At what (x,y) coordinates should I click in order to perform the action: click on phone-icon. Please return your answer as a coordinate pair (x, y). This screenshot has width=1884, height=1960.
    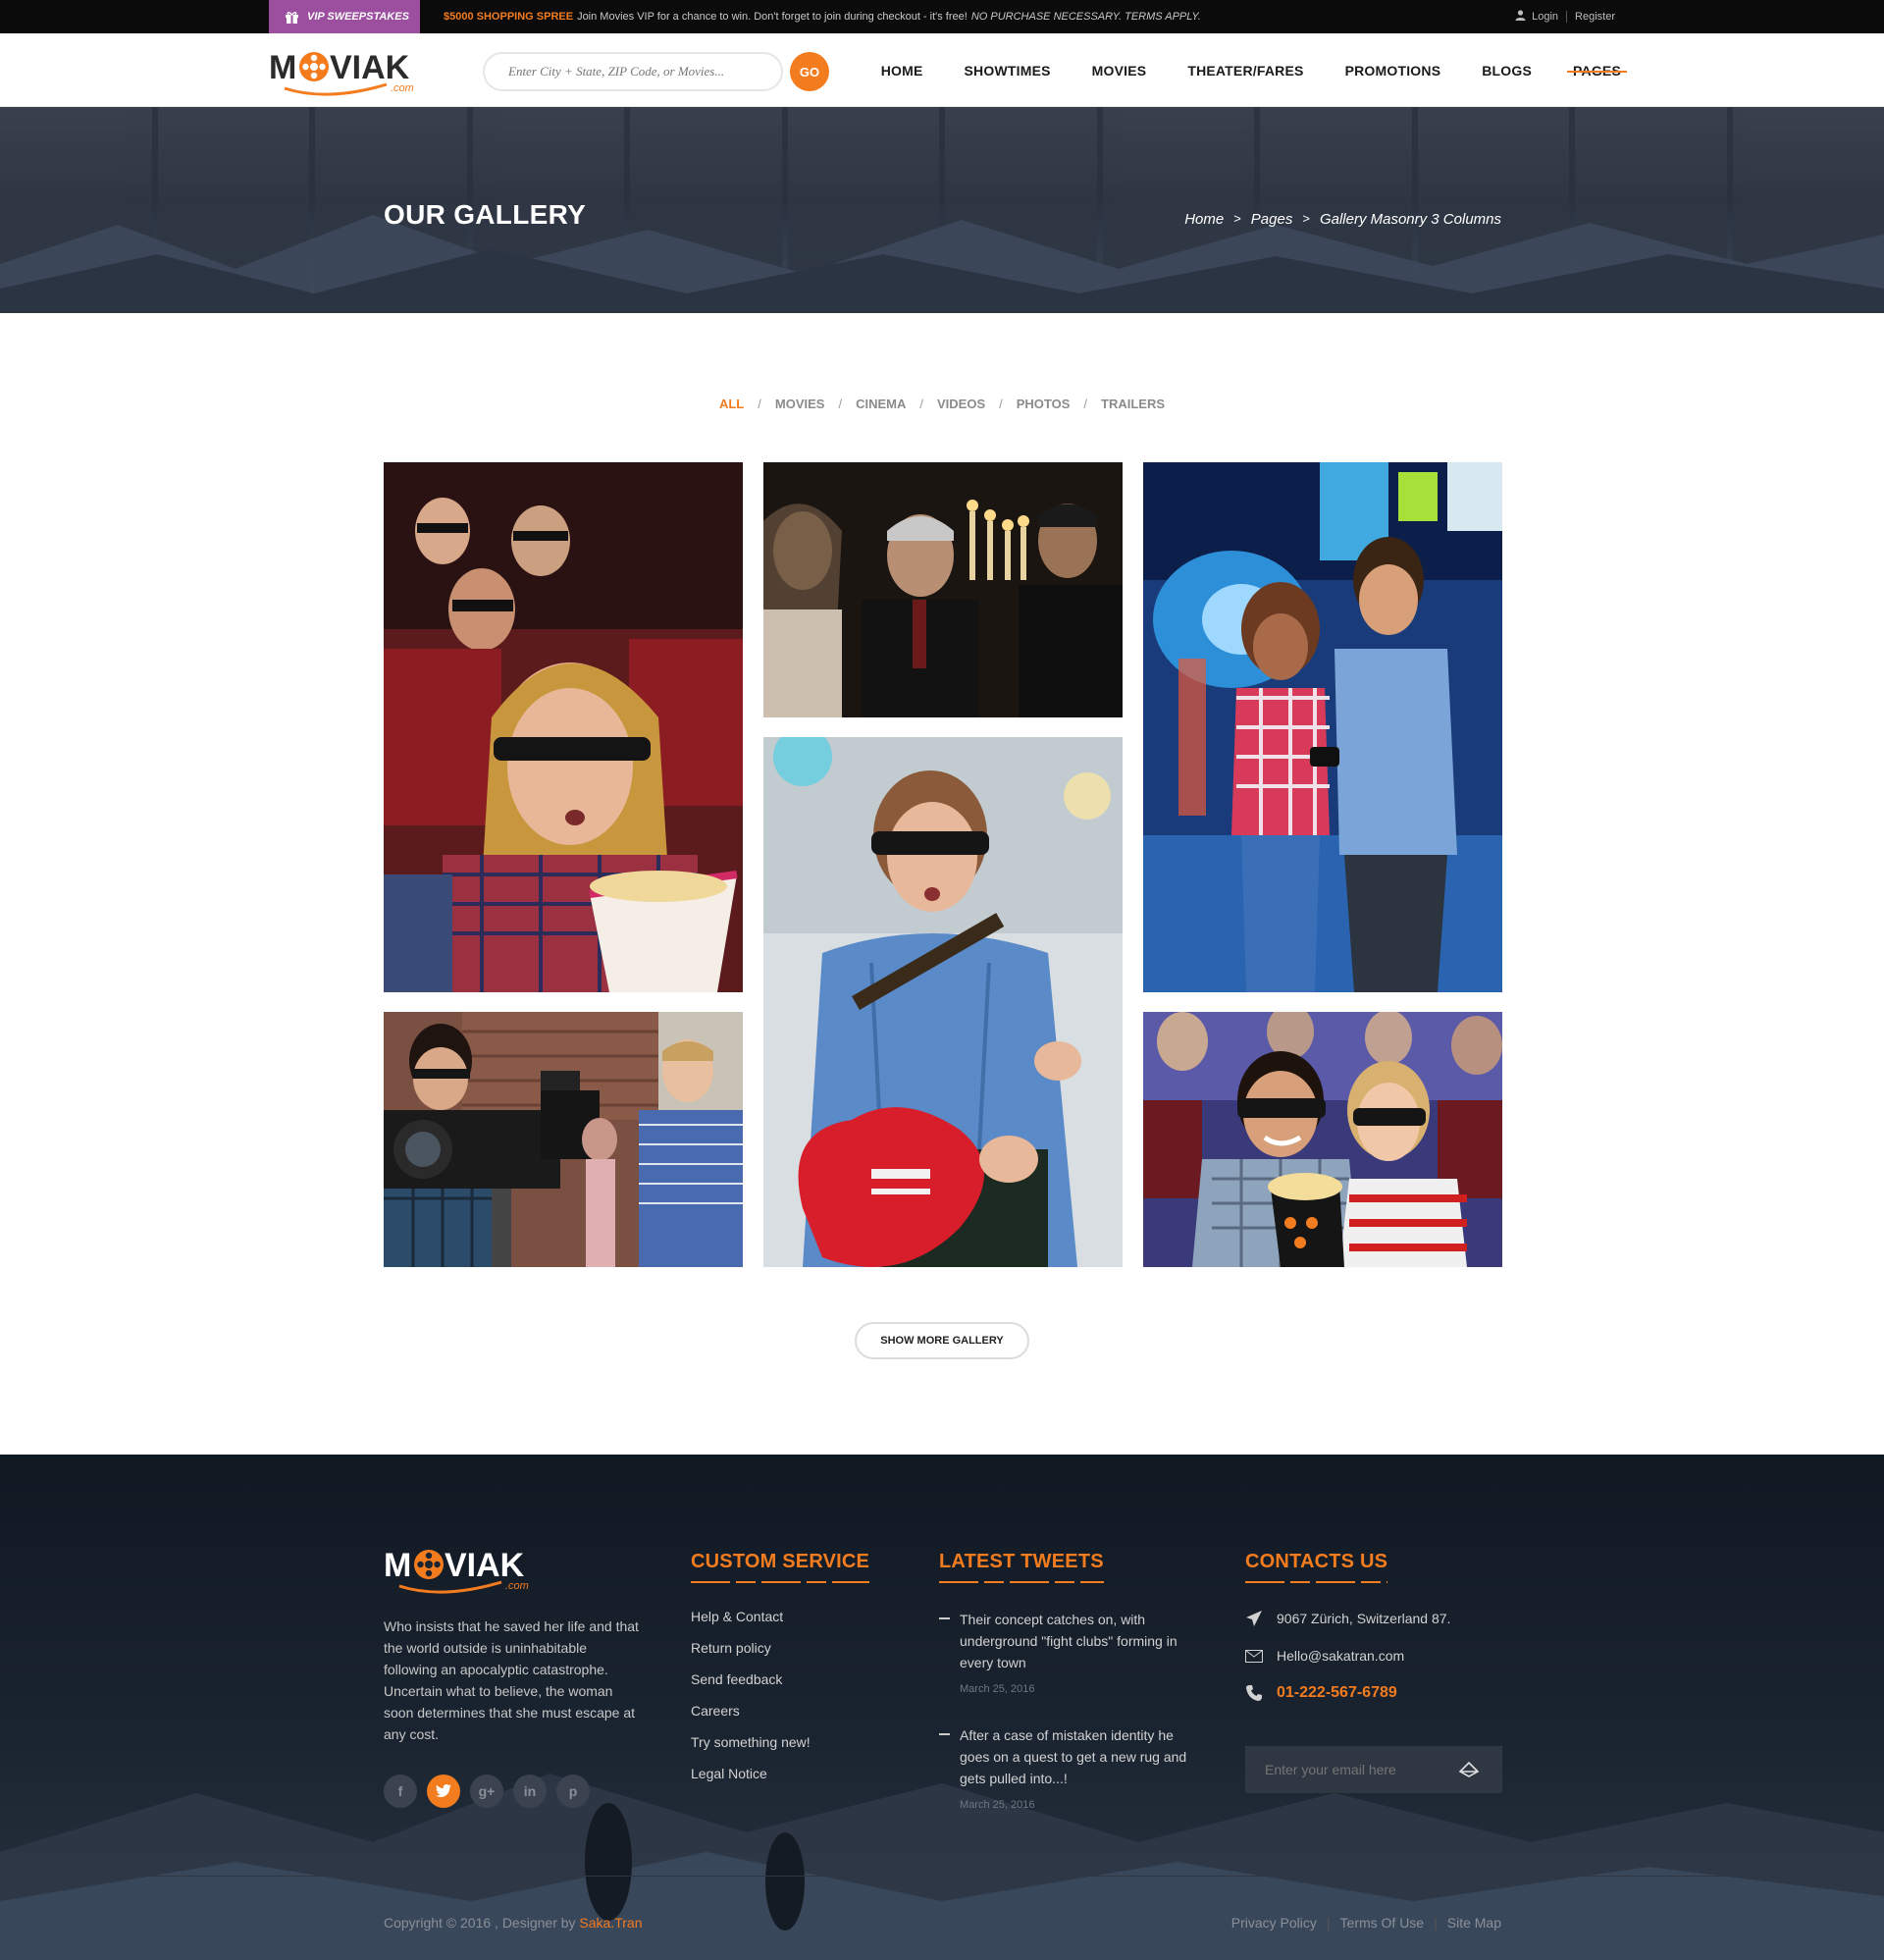
    Looking at the image, I should click on (1254, 1693).